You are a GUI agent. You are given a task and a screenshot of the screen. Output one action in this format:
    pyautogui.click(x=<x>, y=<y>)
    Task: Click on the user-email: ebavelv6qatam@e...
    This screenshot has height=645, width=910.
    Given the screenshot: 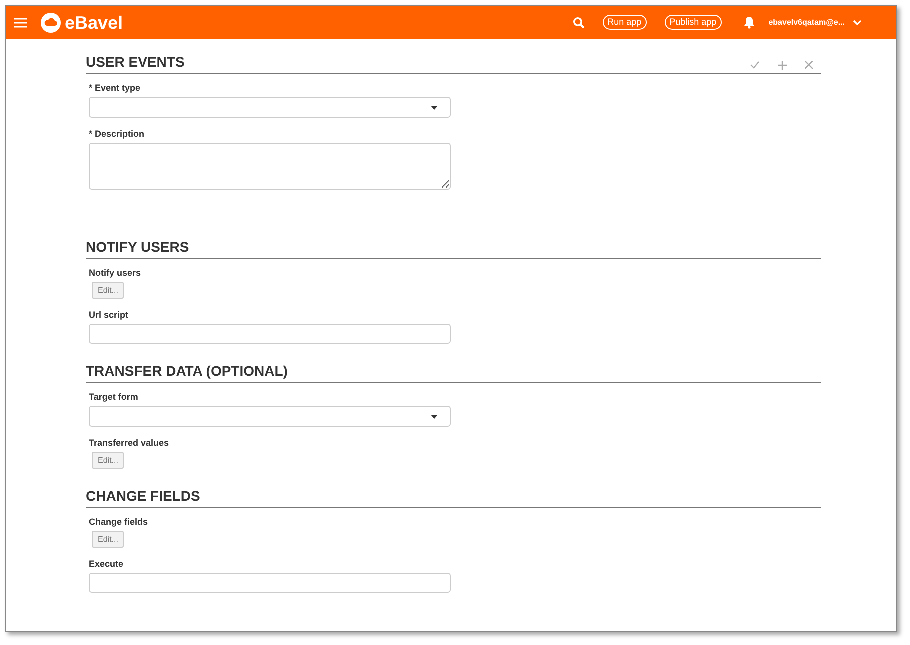 What is the action you would take?
    pyautogui.click(x=806, y=22)
    